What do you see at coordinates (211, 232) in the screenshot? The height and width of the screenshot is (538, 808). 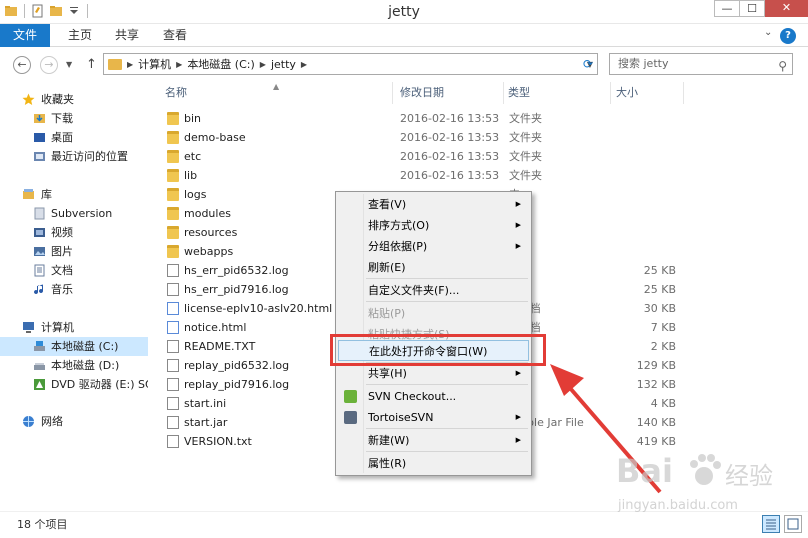 I see `file-name: resources` at bounding box center [211, 232].